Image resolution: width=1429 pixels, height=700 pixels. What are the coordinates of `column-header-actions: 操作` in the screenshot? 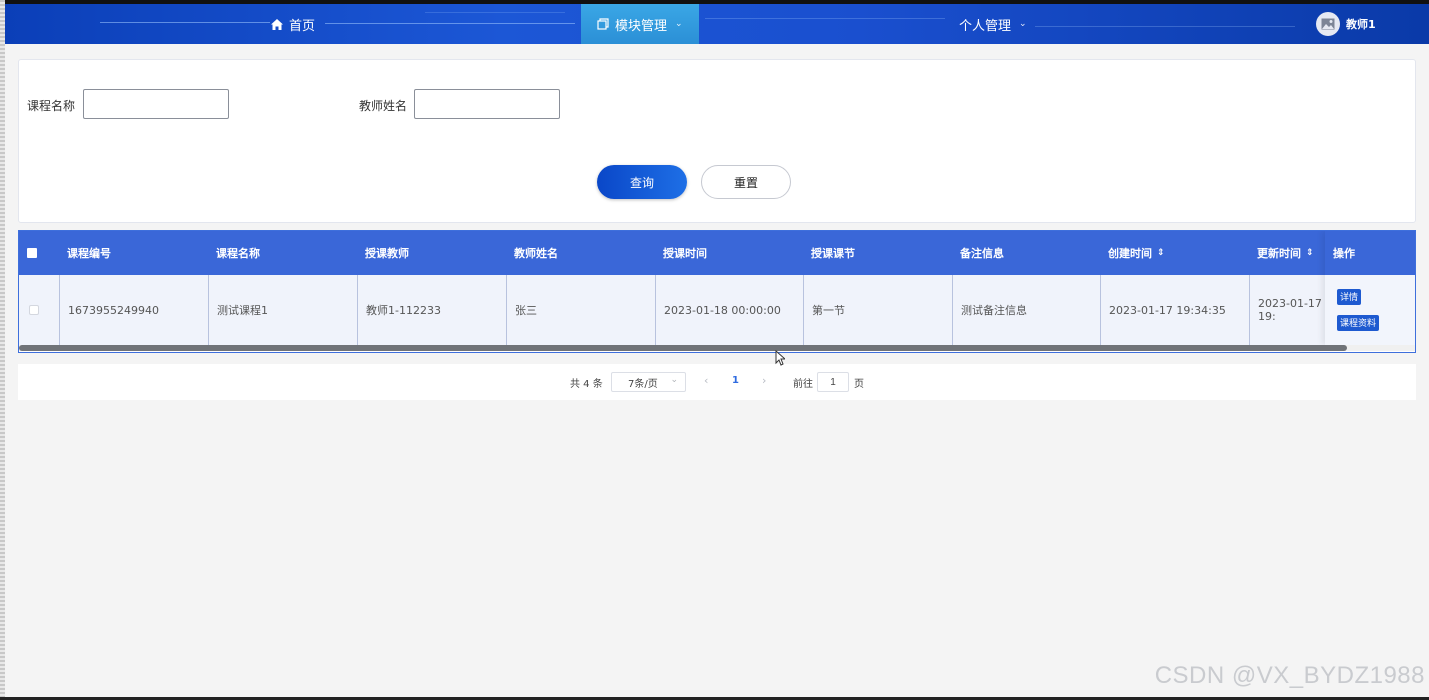 It's located at (1370, 253).